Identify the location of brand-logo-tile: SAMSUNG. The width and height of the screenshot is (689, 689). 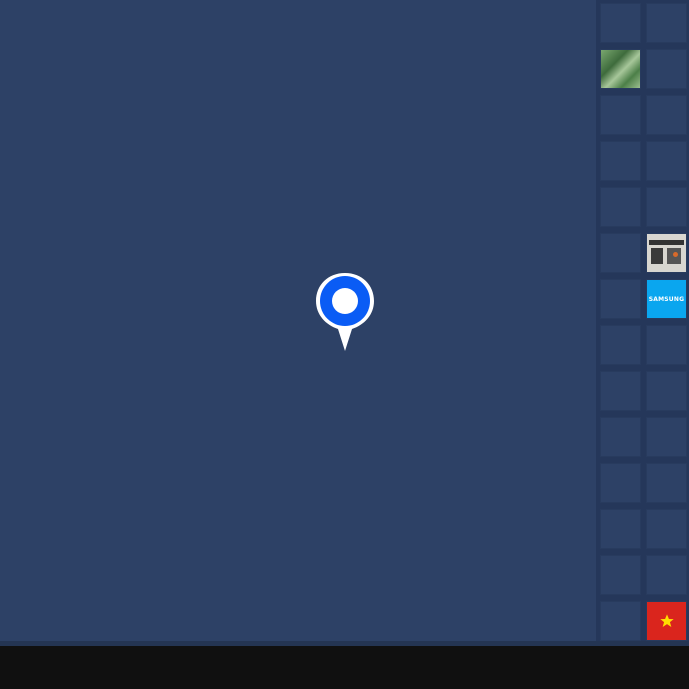
(666, 299).